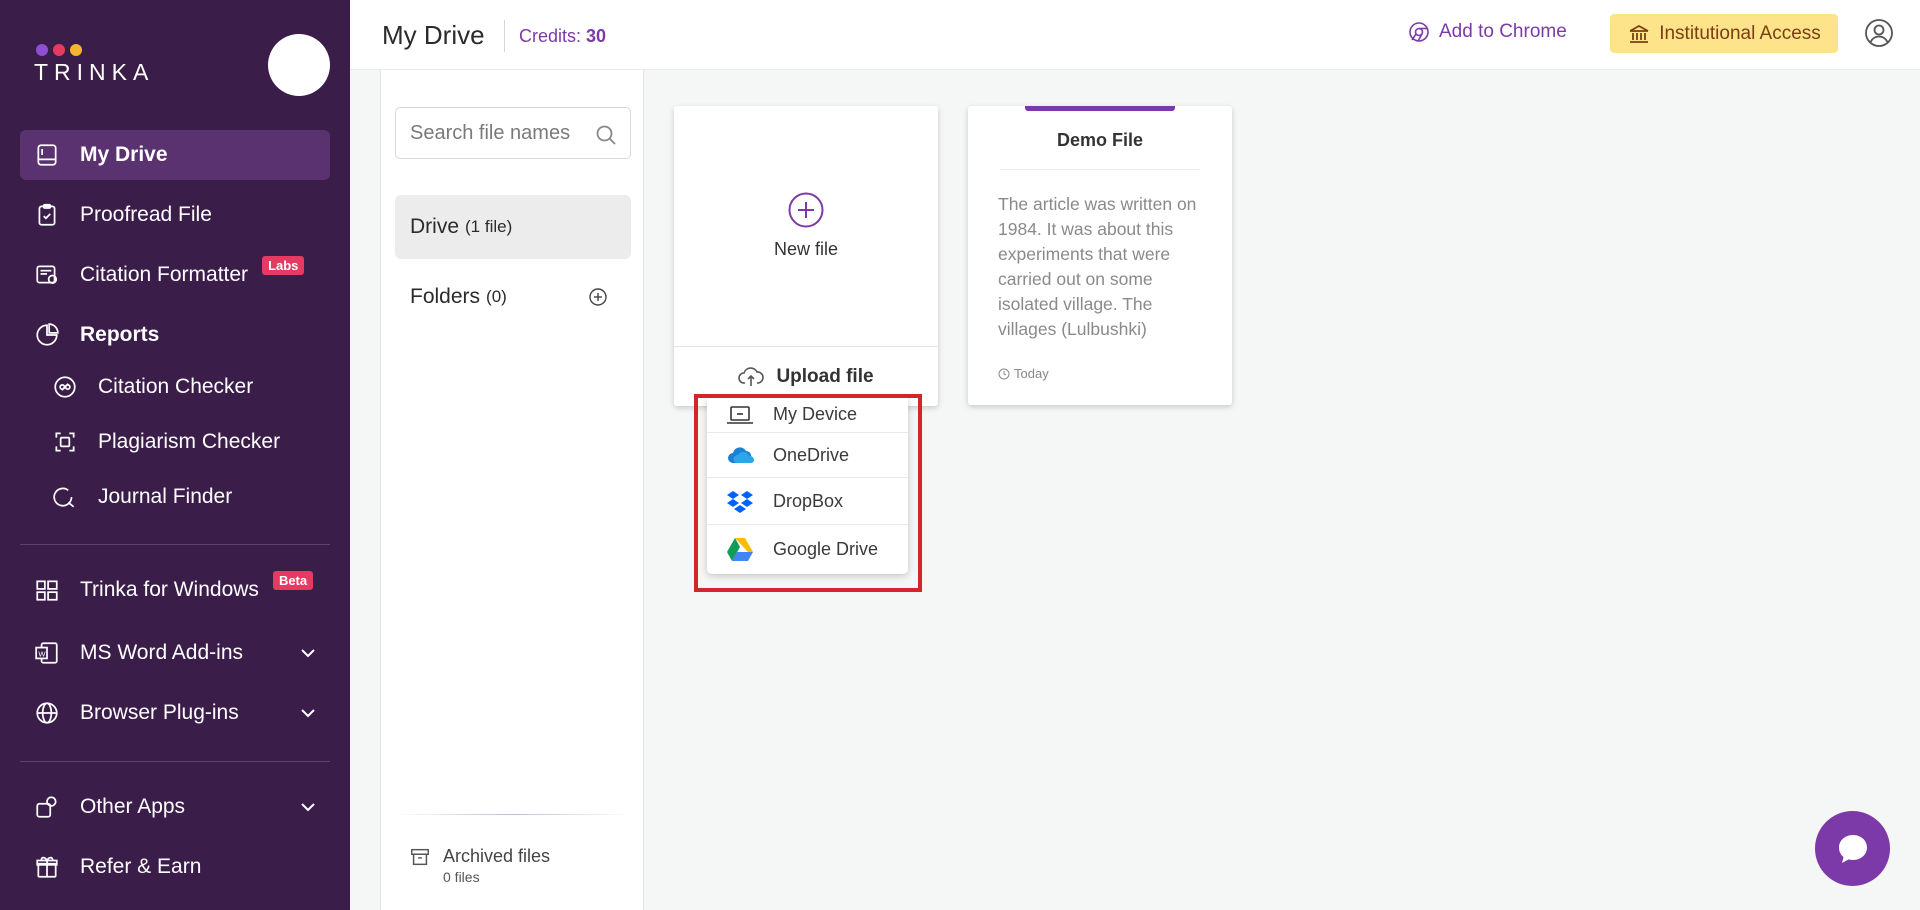 The height and width of the screenshot is (910, 1920). Describe the element at coordinates (47, 335) in the screenshot. I see `reports-icon` at that location.